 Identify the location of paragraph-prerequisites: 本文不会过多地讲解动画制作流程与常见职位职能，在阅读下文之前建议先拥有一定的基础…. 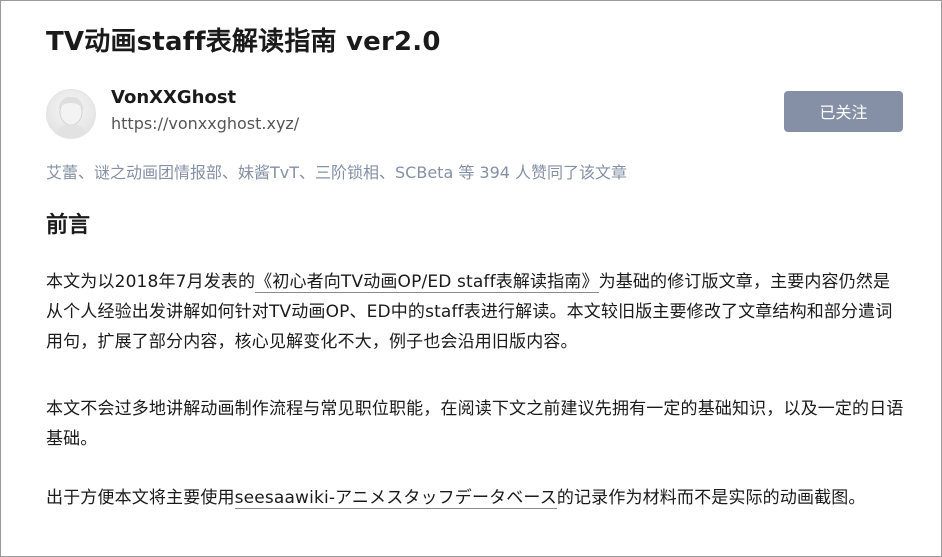
(475, 424).